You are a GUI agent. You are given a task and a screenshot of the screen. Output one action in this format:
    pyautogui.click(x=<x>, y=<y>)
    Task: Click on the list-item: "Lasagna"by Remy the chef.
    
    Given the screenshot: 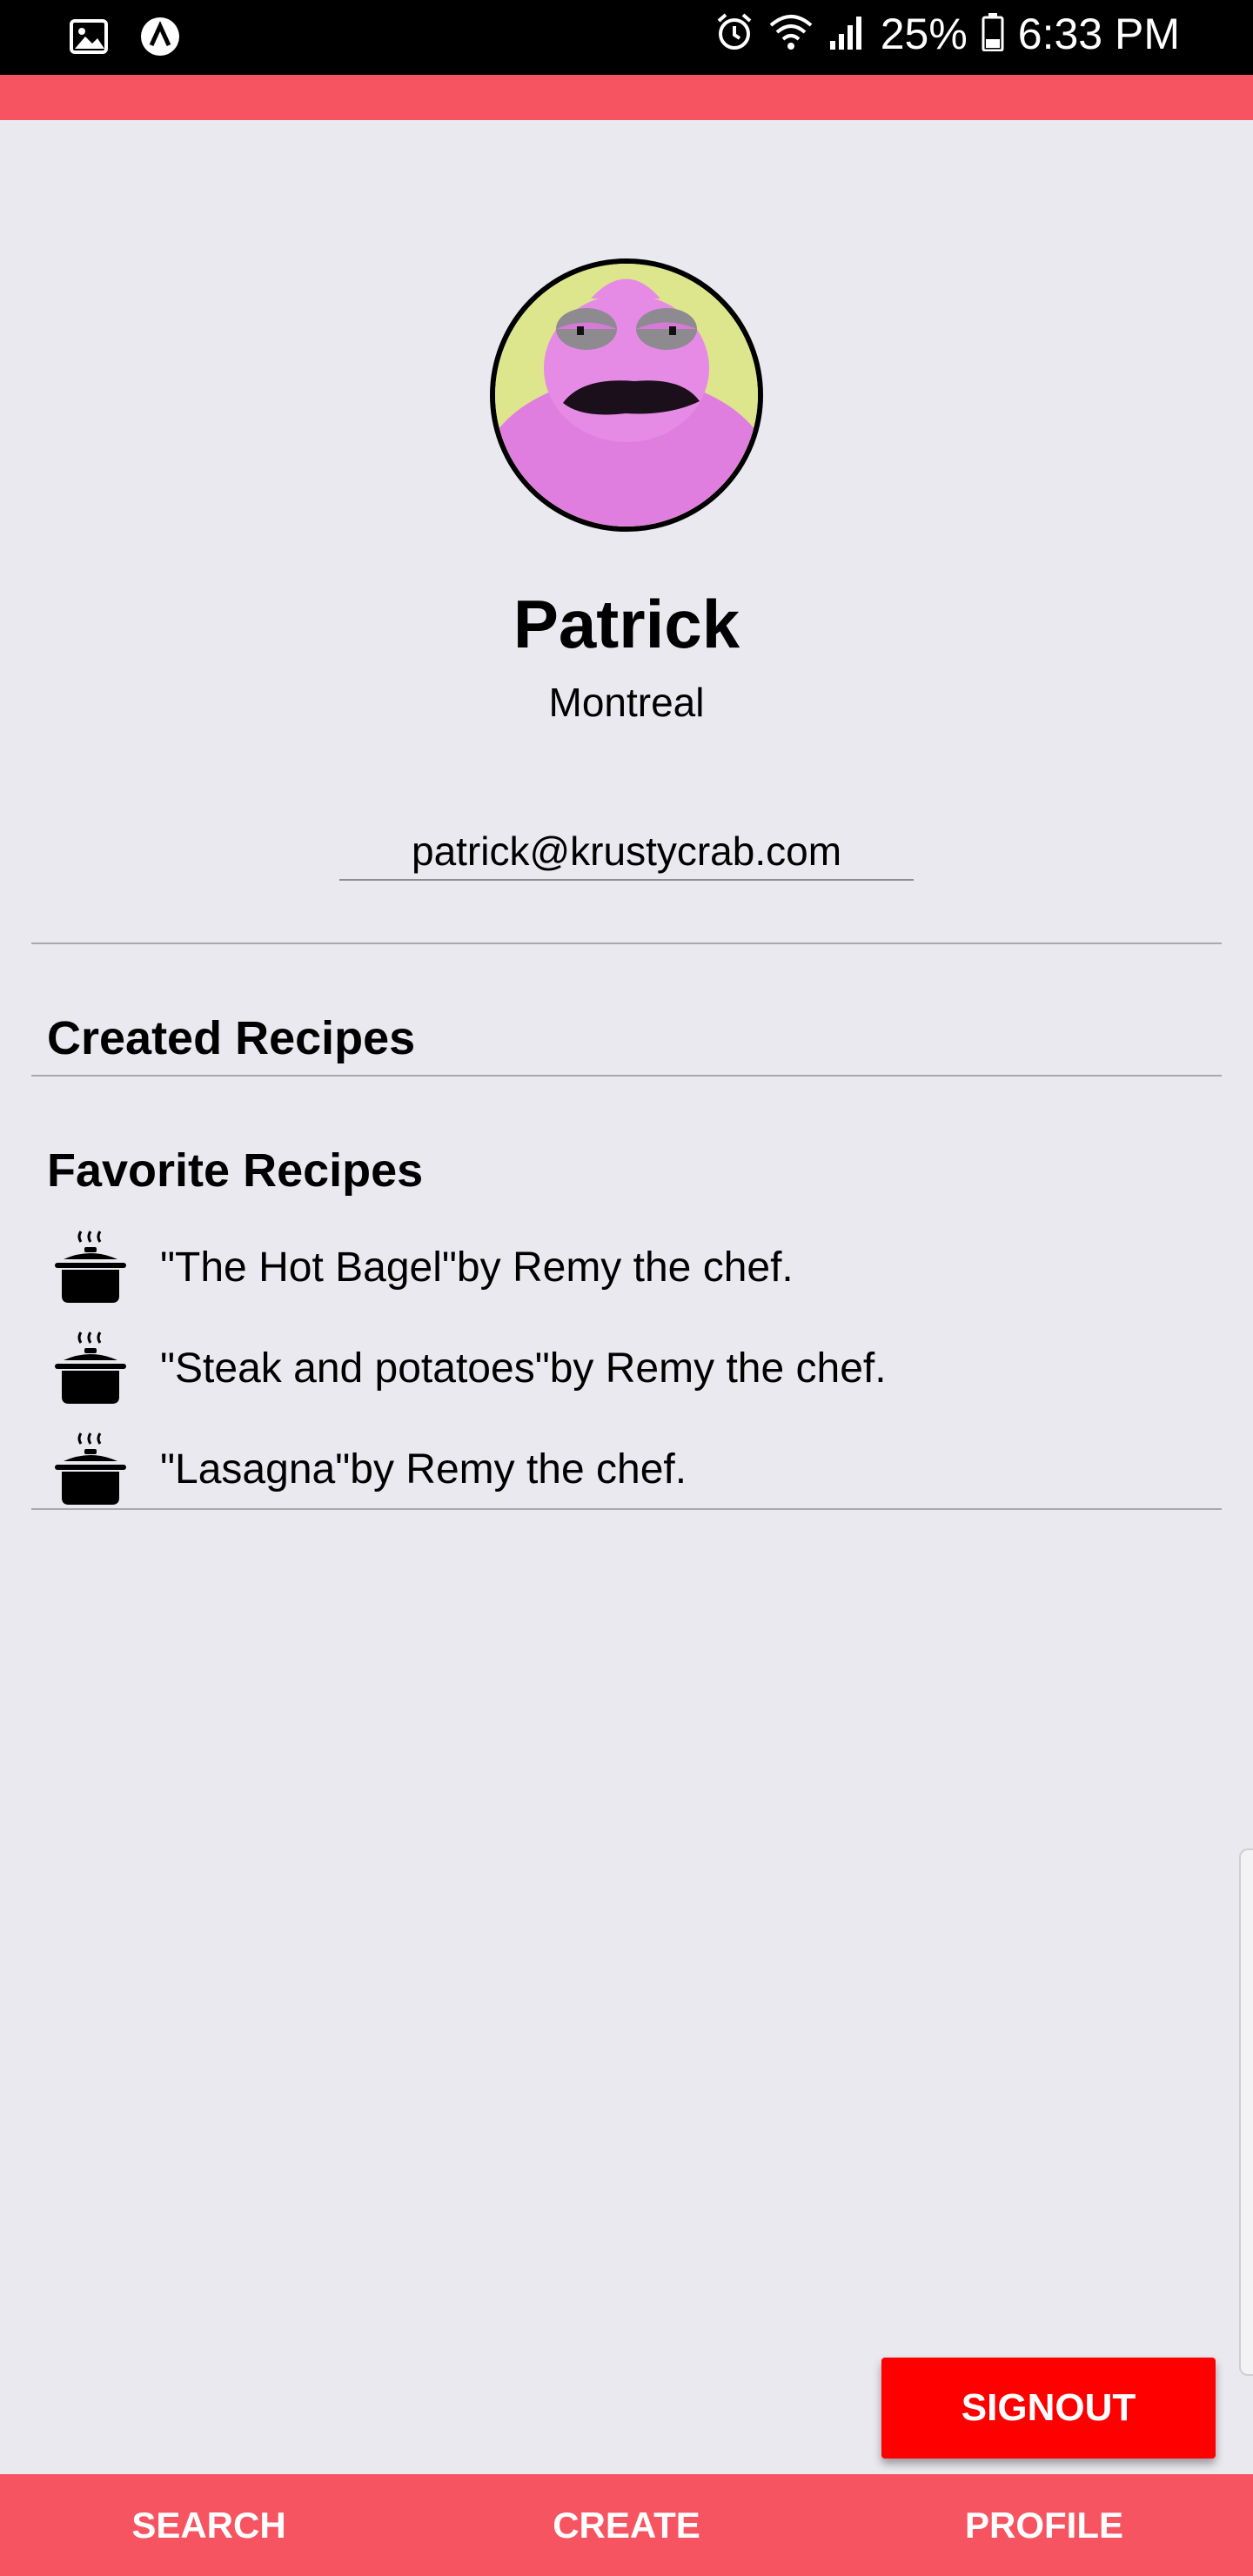 What is the action you would take?
    pyautogui.click(x=630, y=1469)
    